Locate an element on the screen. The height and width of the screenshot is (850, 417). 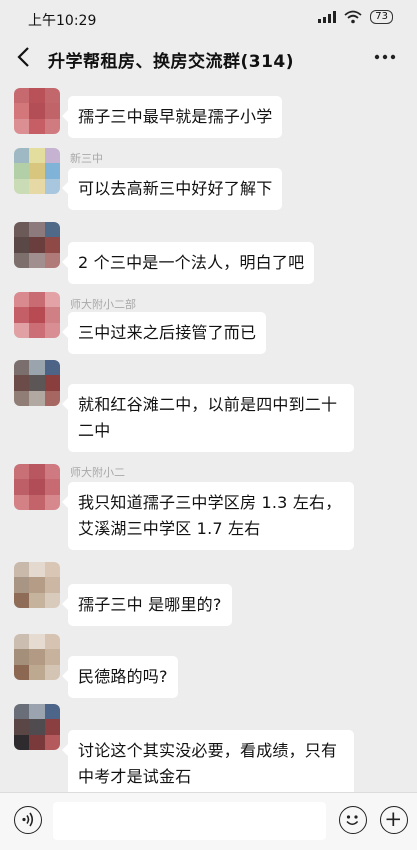
battery-indicator: 73 is located at coordinates (381, 17).